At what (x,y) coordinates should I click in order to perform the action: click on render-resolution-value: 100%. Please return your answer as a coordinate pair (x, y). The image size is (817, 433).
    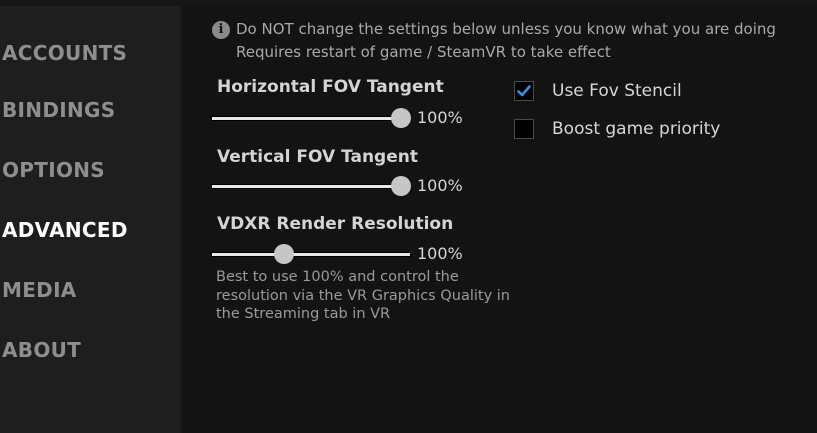
    Looking at the image, I should click on (440, 253).